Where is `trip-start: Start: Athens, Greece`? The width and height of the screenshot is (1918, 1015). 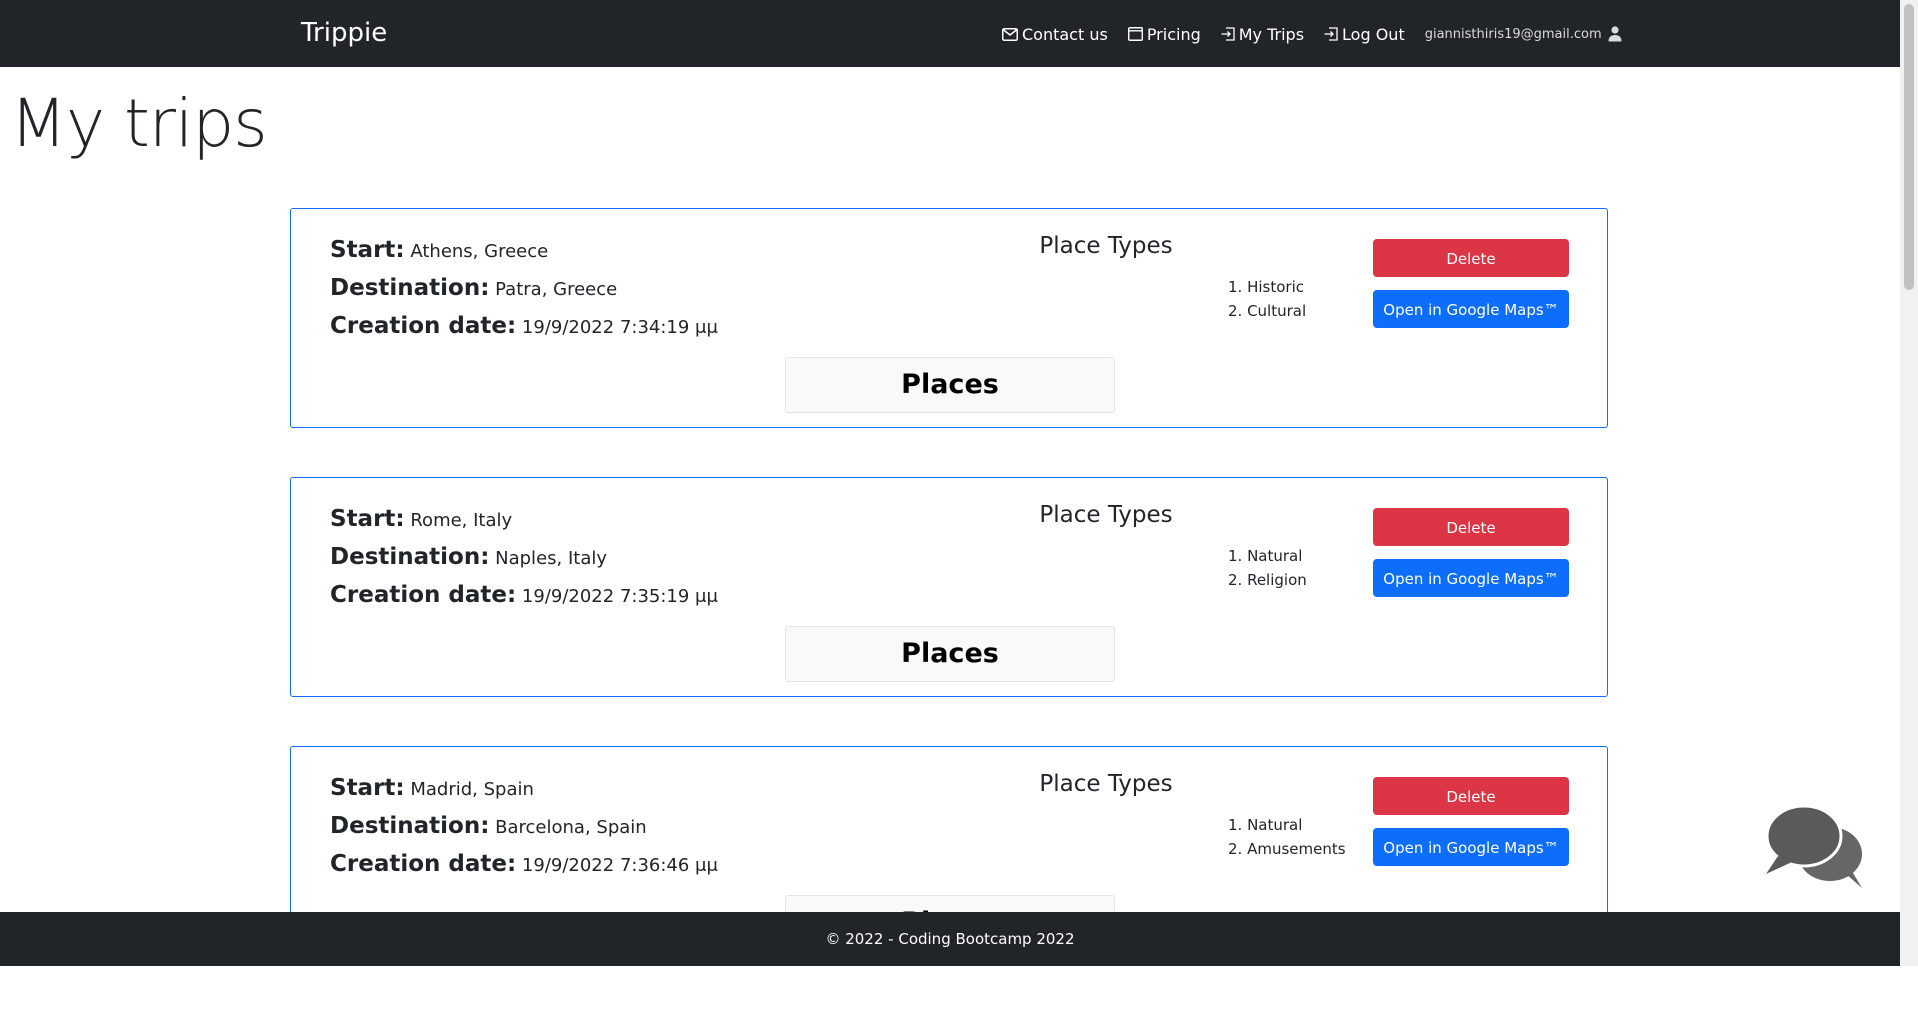 trip-start: Start: Athens, Greece is located at coordinates (524, 250).